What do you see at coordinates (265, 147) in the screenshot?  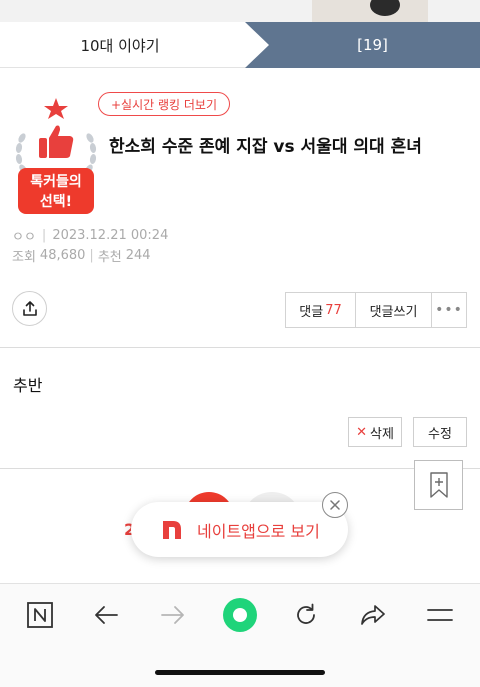 I see `post-title: 한소희 수준 존예 지잡 vs 서울대 의대 흔녀` at bounding box center [265, 147].